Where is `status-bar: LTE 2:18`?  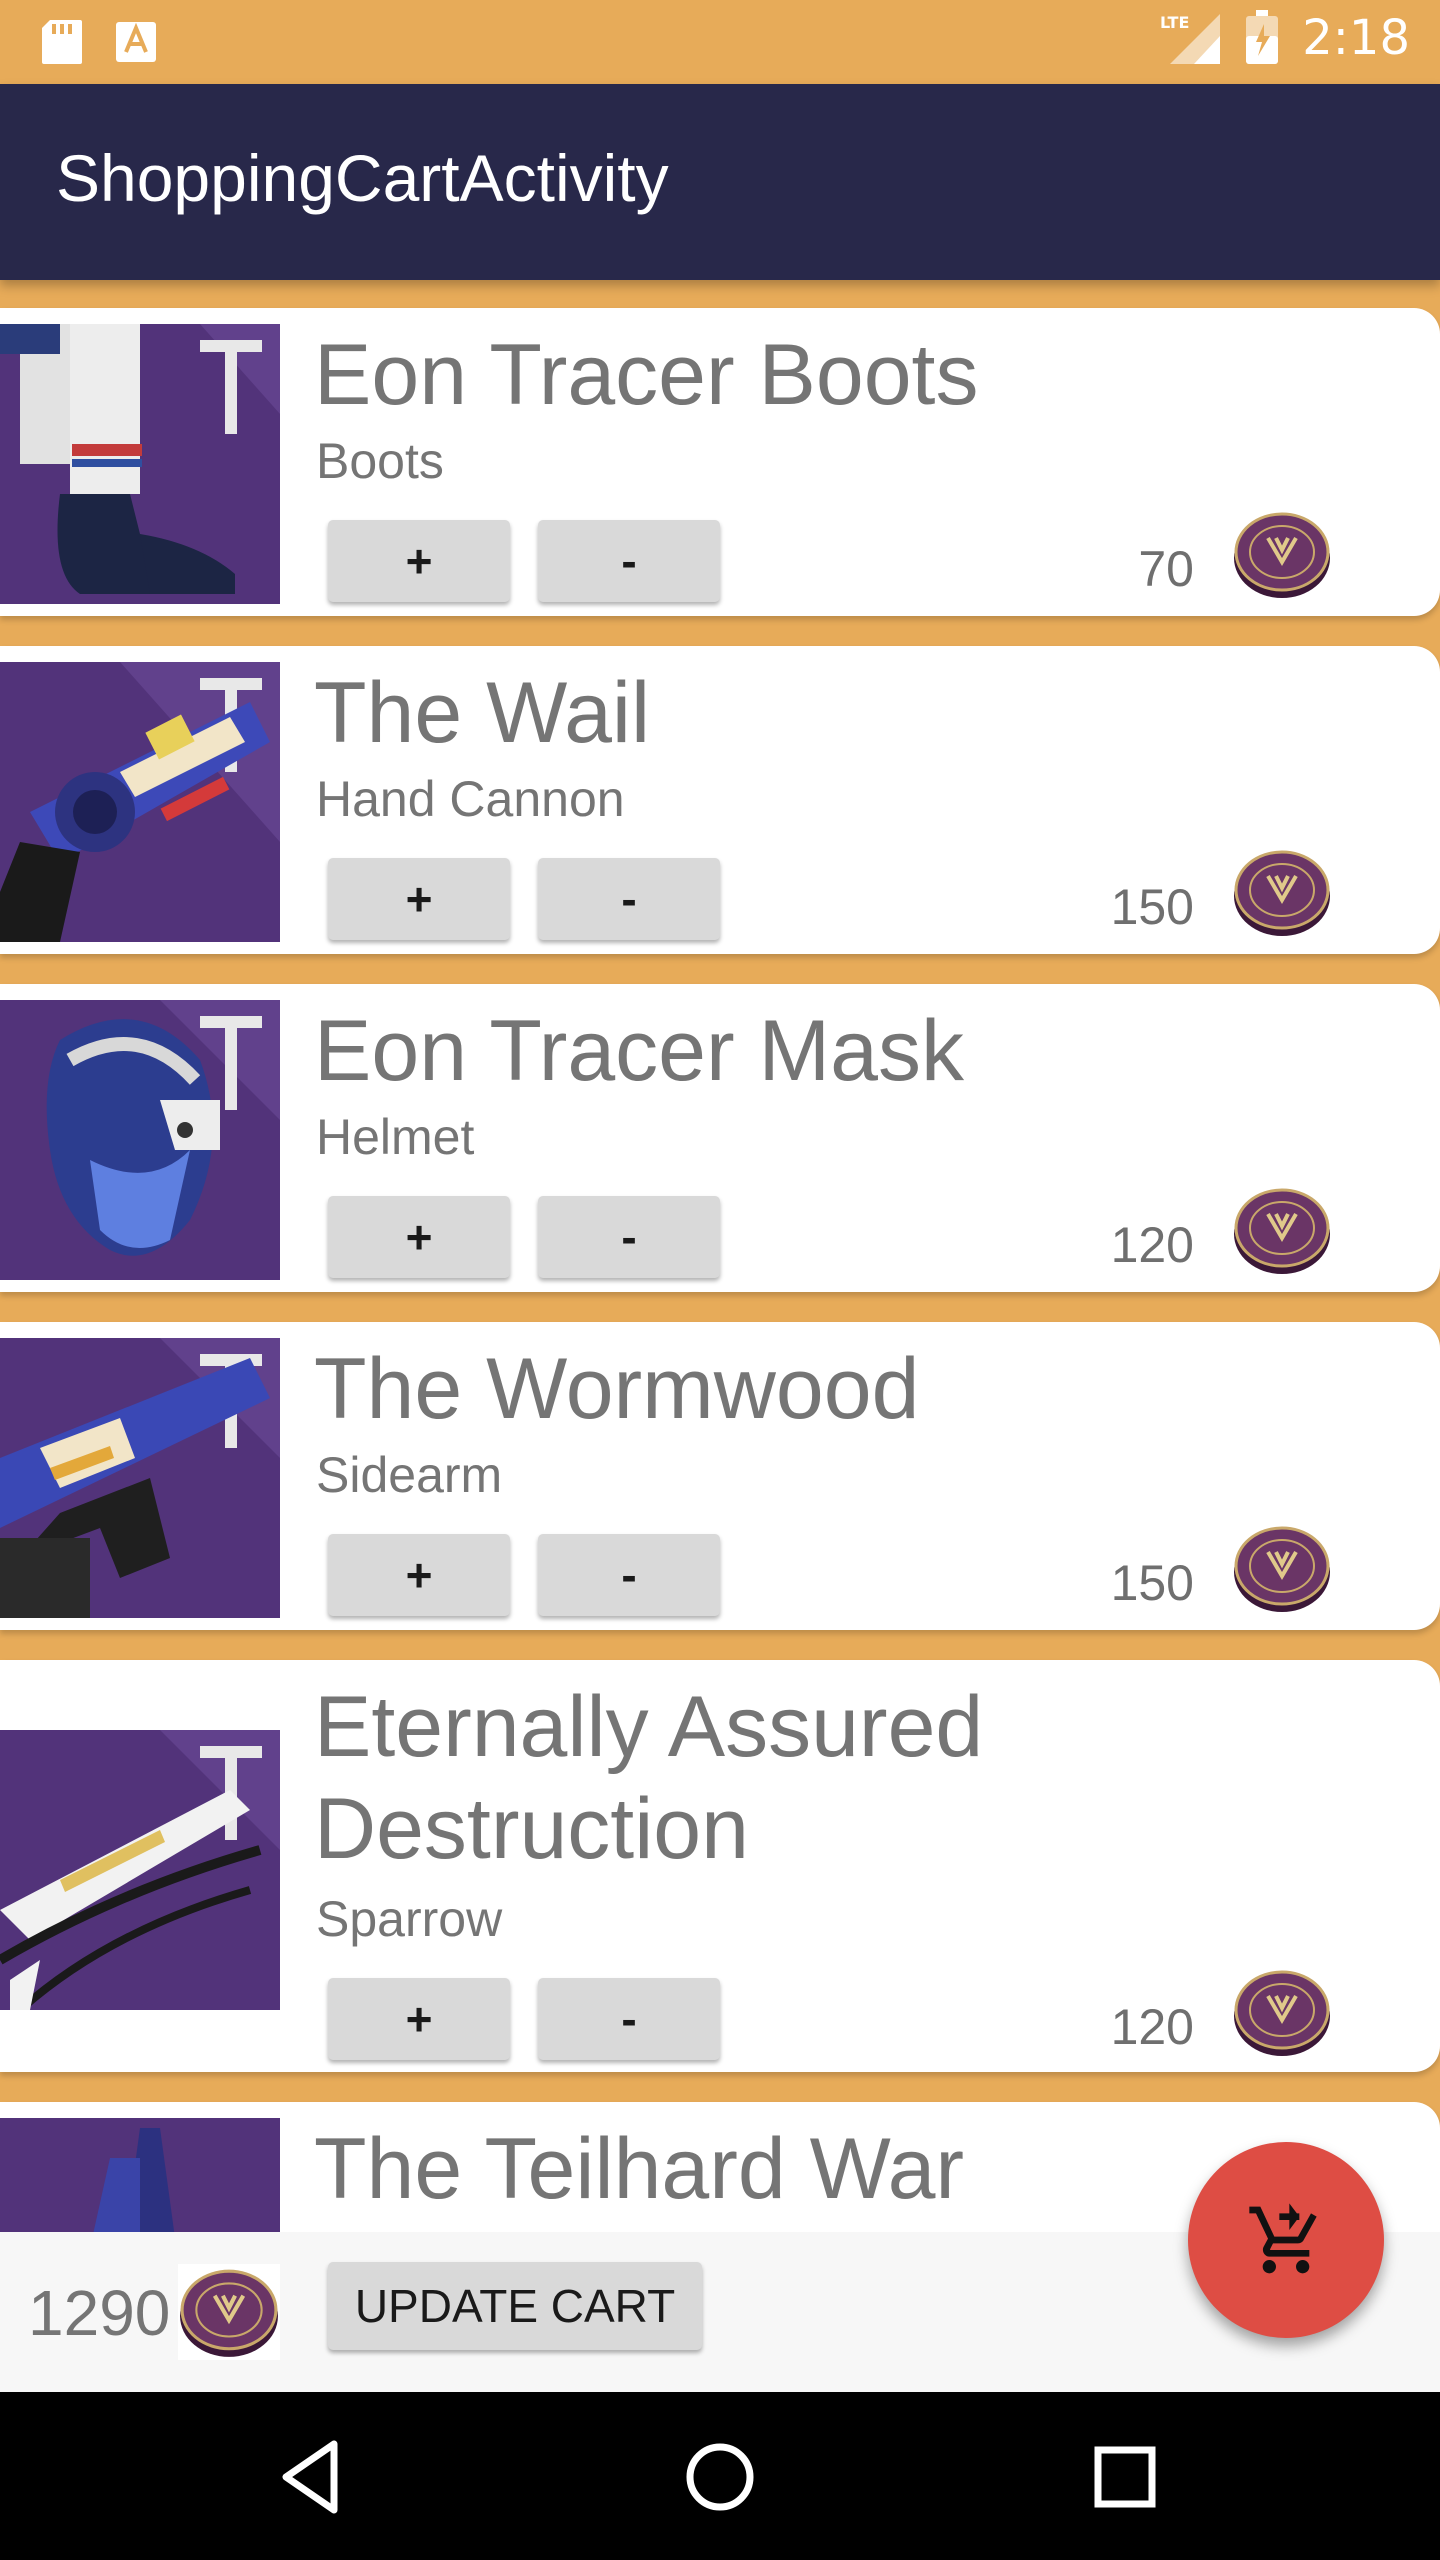
status-bar: LTE 2:18 is located at coordinates (720, 42).